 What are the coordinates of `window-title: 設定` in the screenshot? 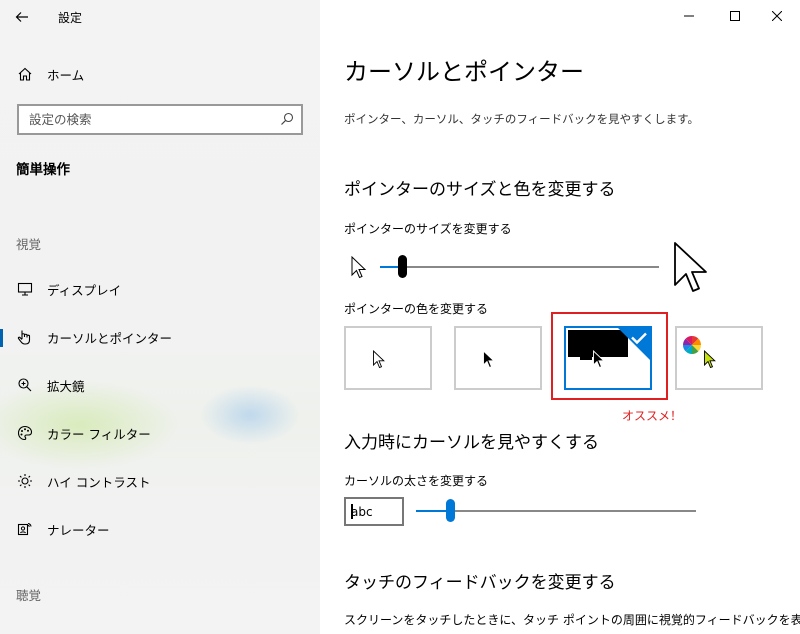 It's located at (70, 18).